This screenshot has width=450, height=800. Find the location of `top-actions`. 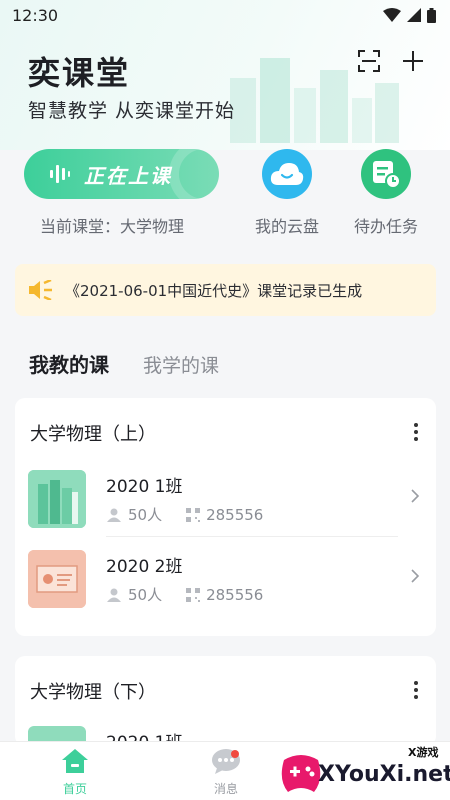

top-actions is located at coordinates (391, 61).